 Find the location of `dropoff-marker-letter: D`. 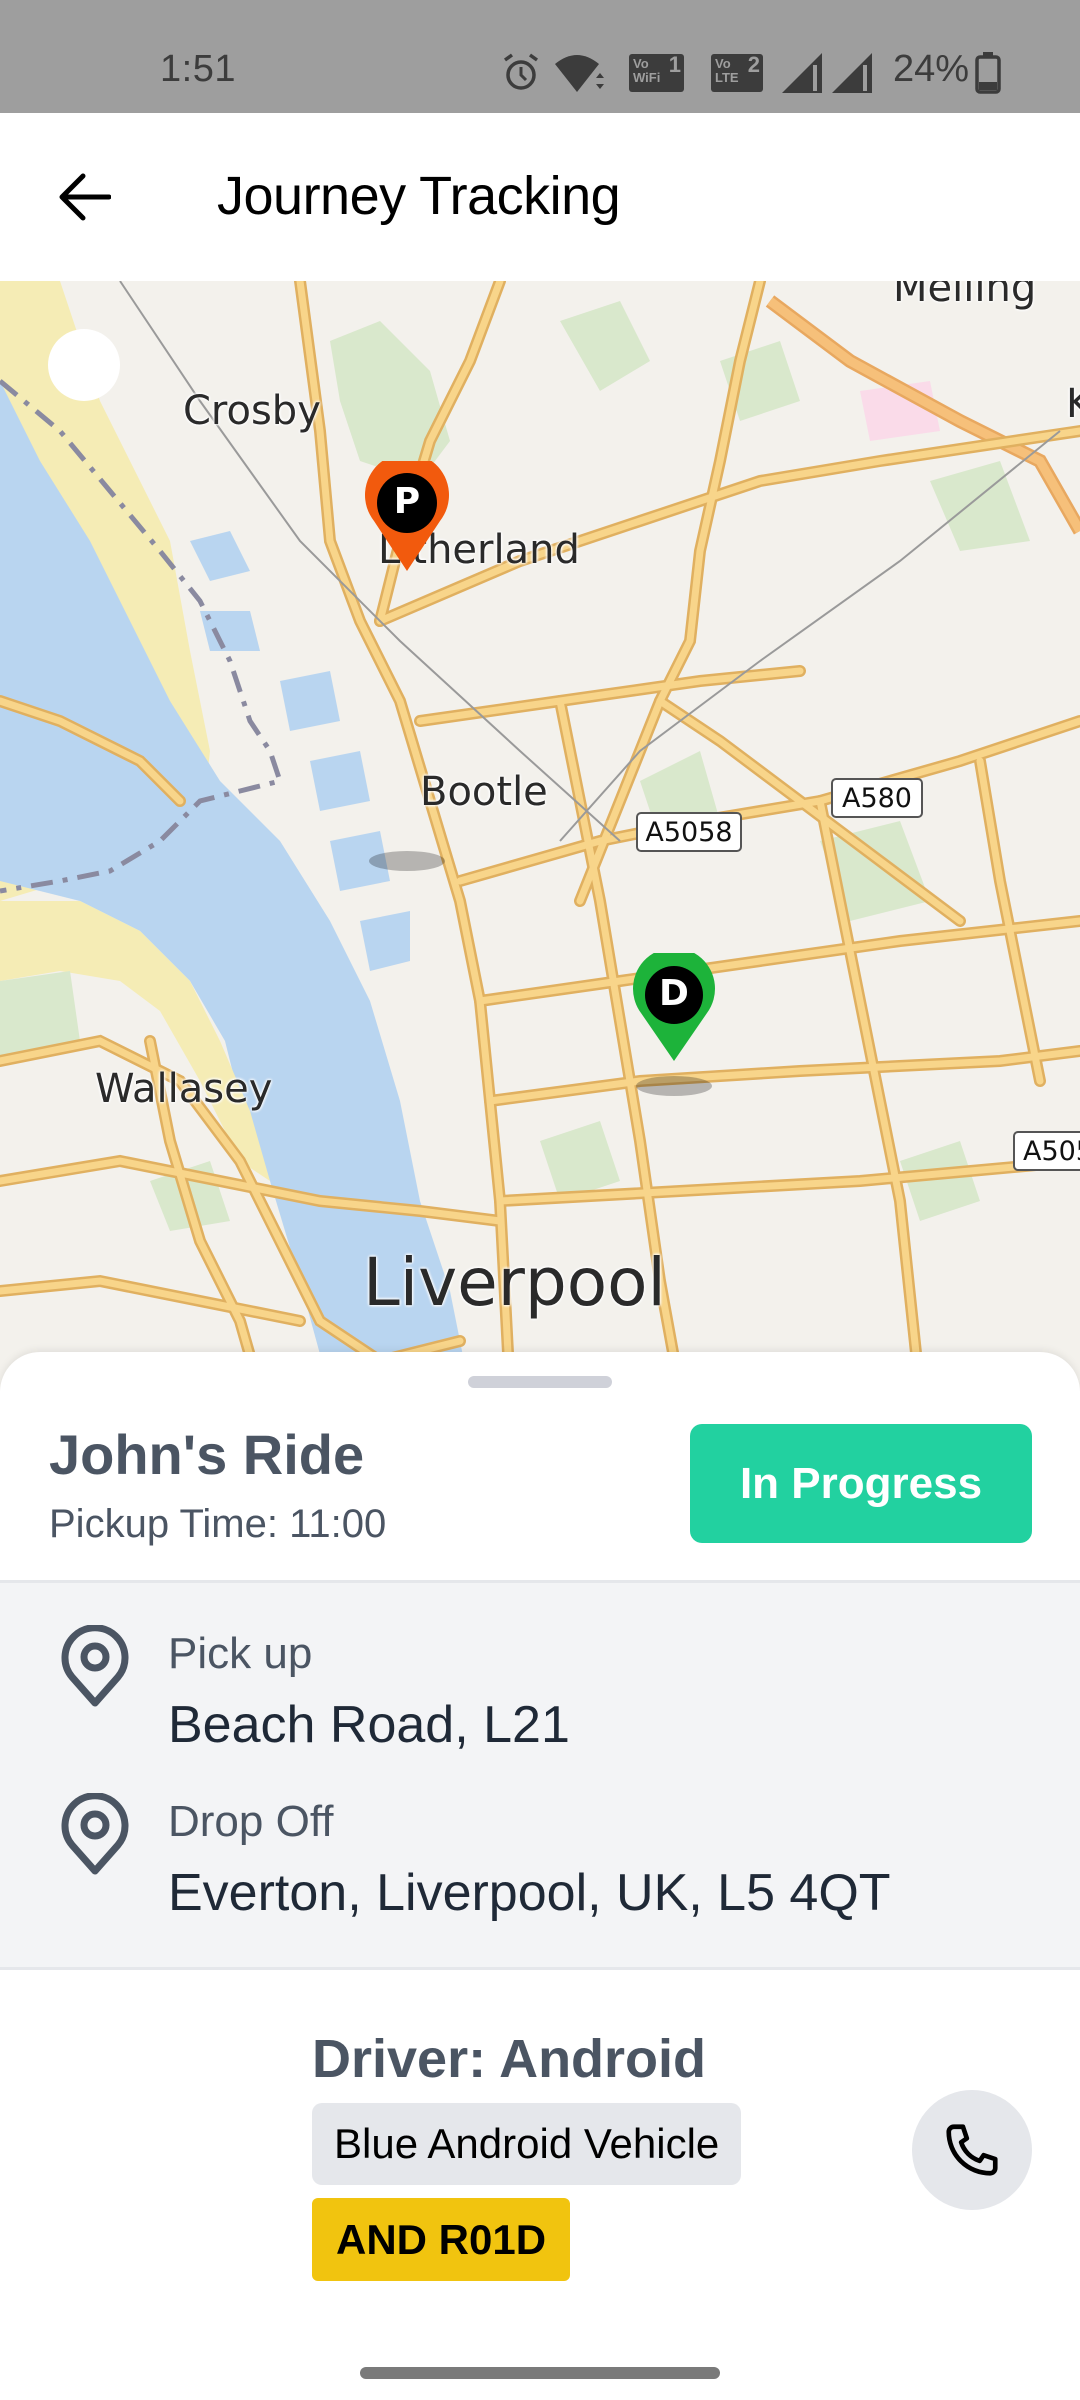

dropoff-marker-letter: D is located at coordinates (674, 993).